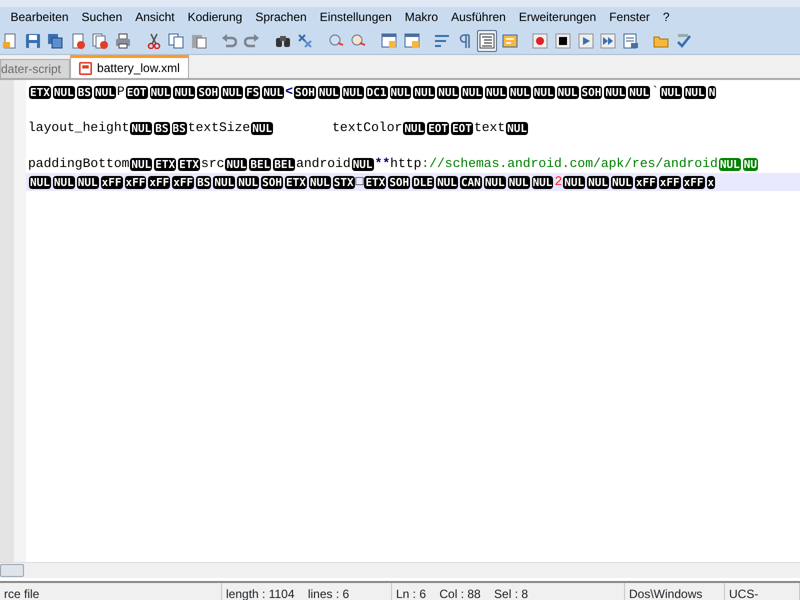 The image size is (800, 600). Describe the element at coordinates (608, 40) in the screenshot. I see `fast-forward-icon` at that location.